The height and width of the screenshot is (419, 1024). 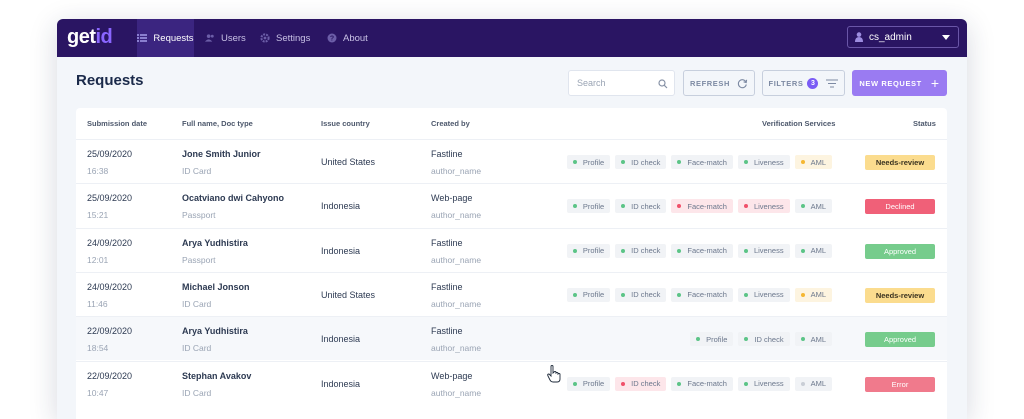 I want to click on new-request-button: NEW REQUEST +, so click(x=899, y=83).